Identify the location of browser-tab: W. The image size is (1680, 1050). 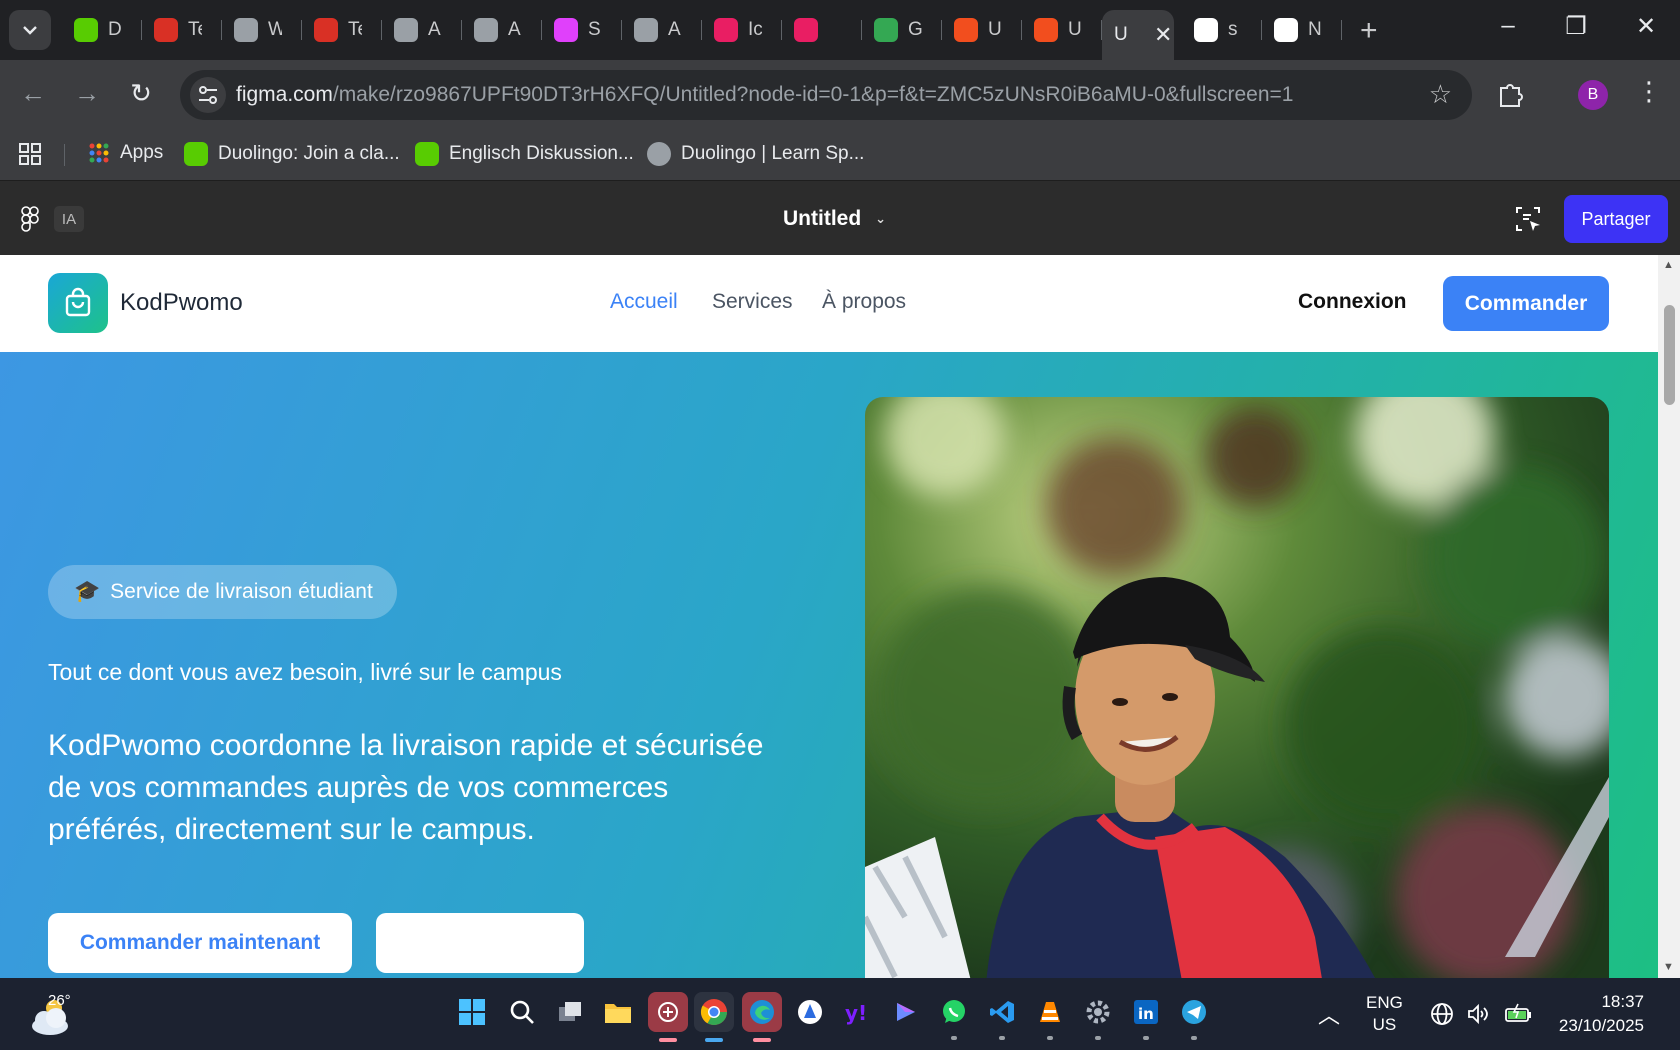
(262, 30).